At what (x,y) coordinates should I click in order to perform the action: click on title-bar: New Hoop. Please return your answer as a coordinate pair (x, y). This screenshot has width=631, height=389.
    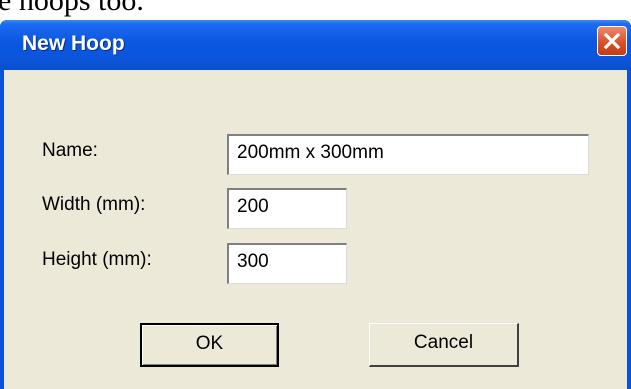
    Looking at the image, I should click on (315, 45).